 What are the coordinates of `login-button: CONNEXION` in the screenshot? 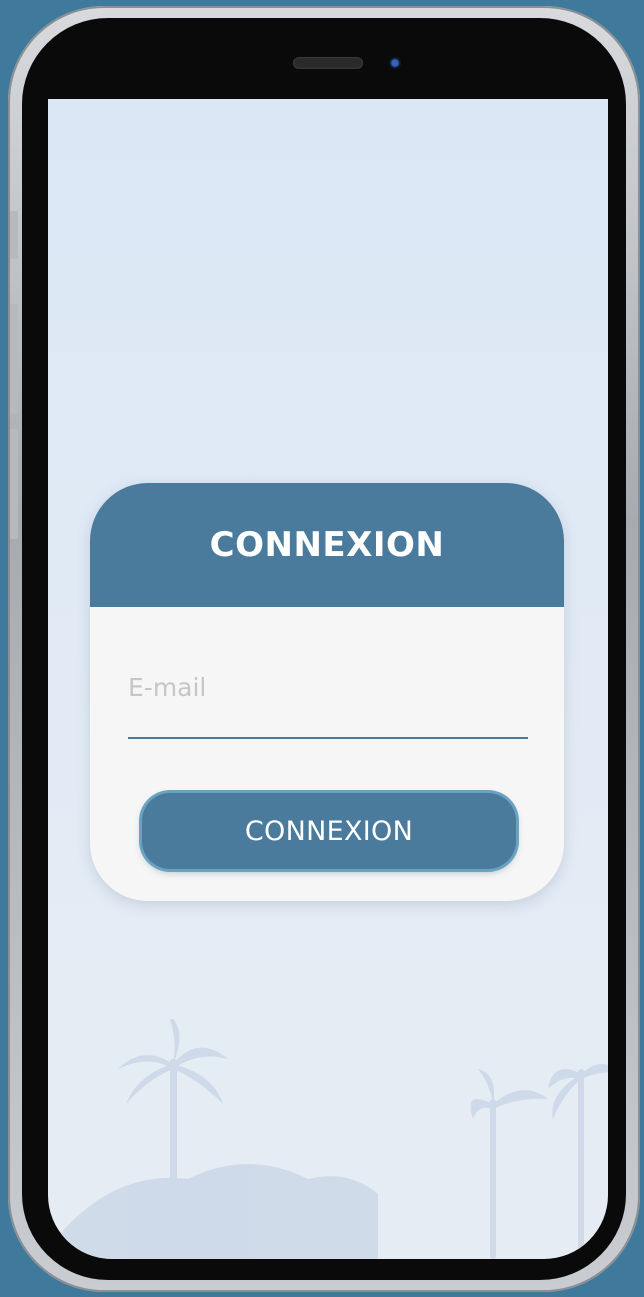 It's located at (329, 831).